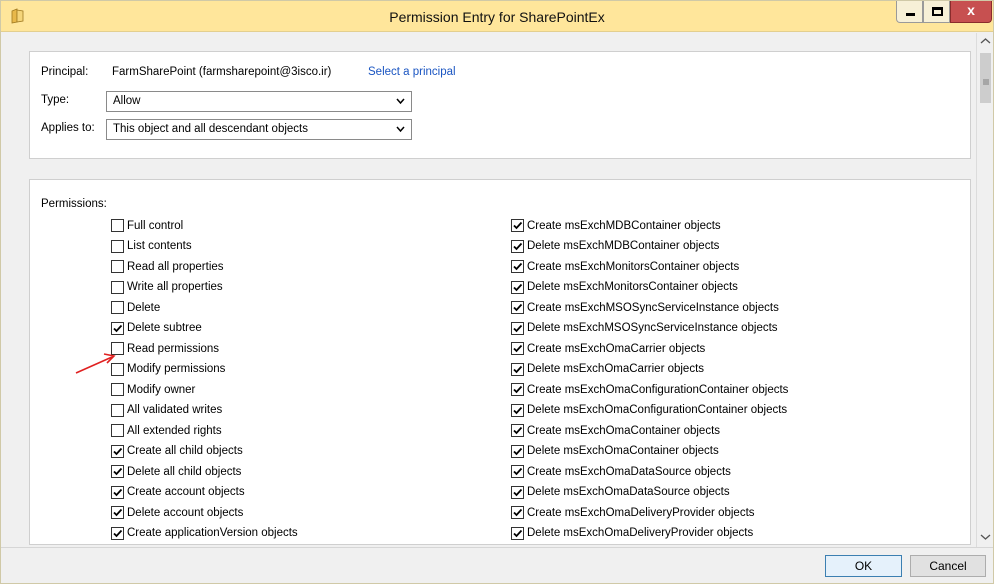 The width and height of the screenshot is (994, 584). I want to click on permission-row: Create msExchMonitorsContainer objects, so click(625, 266).